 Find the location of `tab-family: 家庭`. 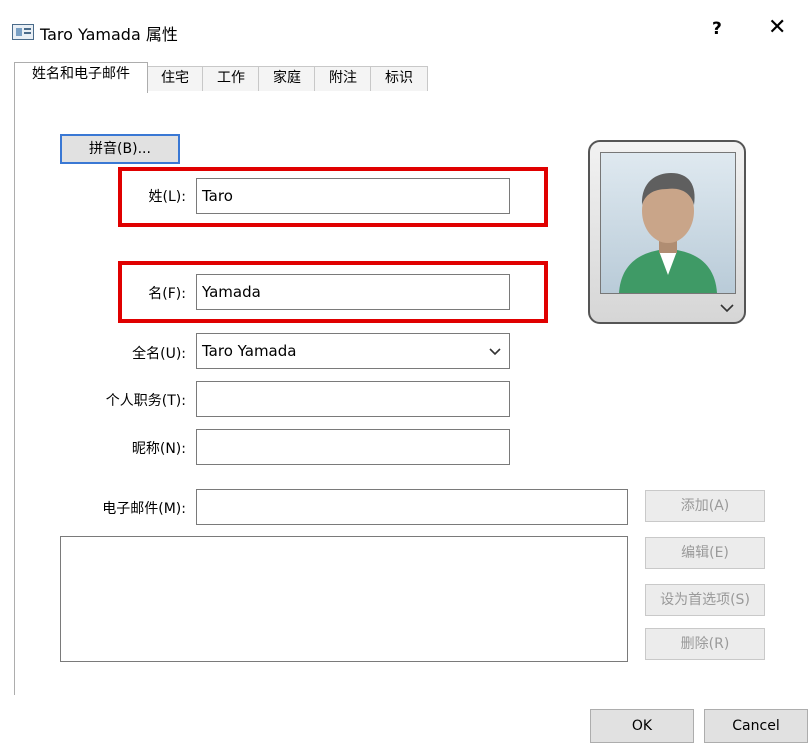

tab-family: 家庭 is located at coordinates (287, 78).